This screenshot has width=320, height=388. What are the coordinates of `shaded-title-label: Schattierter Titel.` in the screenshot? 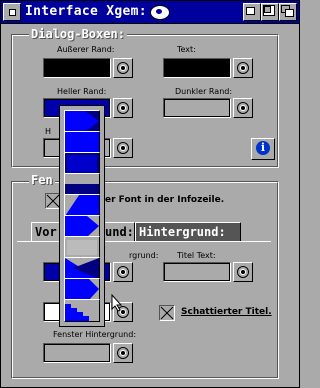 It's located at (226, 312).